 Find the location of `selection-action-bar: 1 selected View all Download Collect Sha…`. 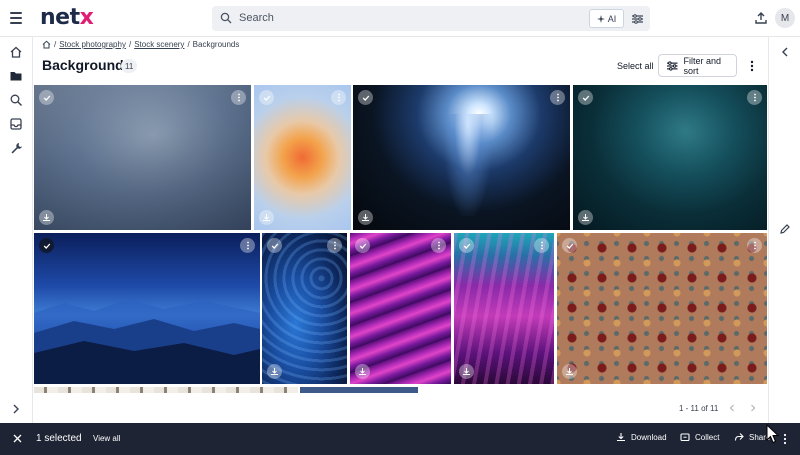

selection-action-bar: 1 selected View all Download Collect Sha… is located at coordinates (400, 439).